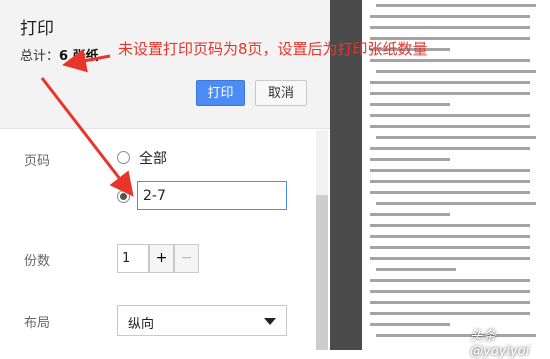 The height and width of the screenshot is (359, 550). I want to click on arrow-to-page-range, so click(87, 137).